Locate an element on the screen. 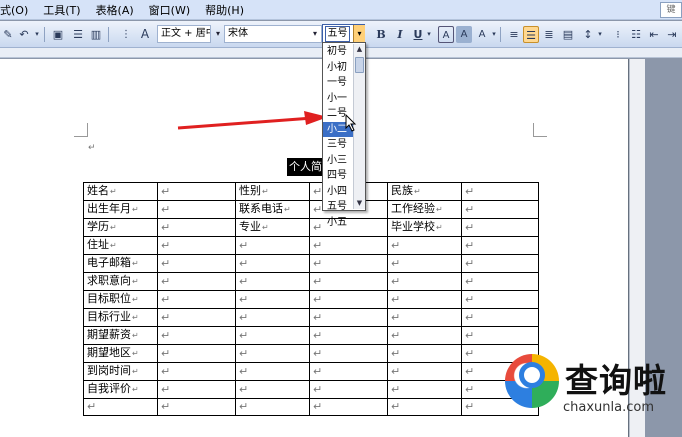  font-size-option: 小四 is located at coordinates (338, 192).